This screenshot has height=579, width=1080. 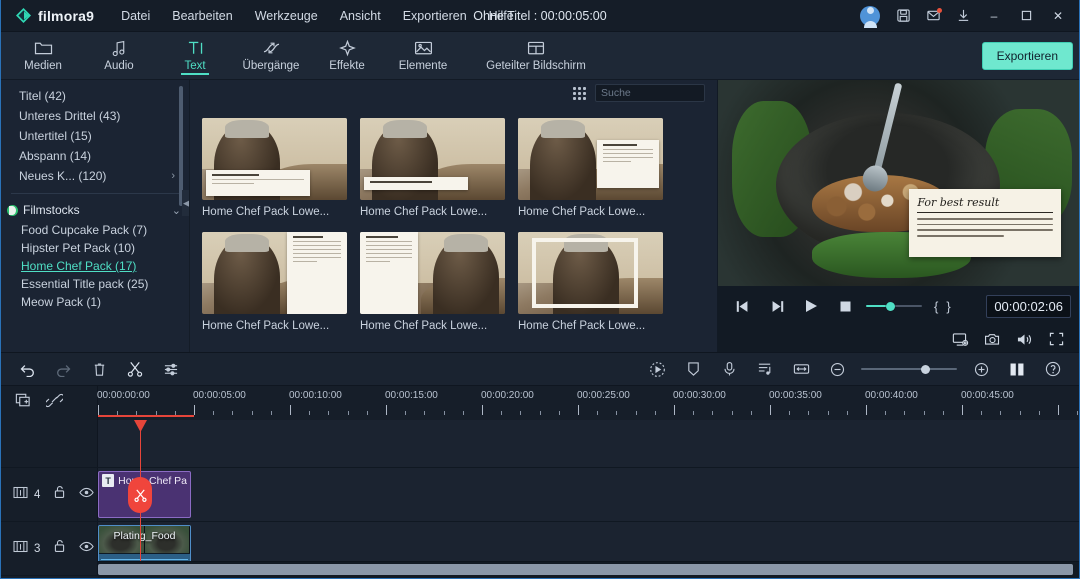 I want to click on zoom-out-button, so click(x=837, y=369).